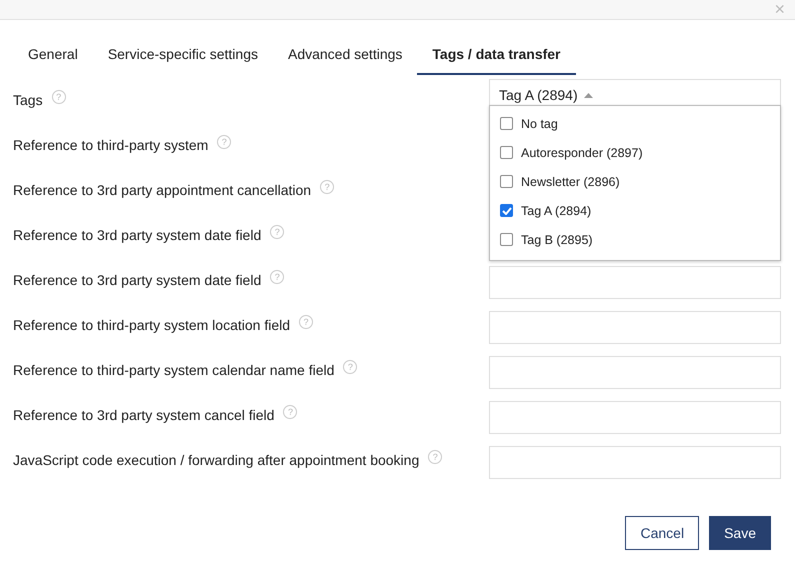 The image size is (795, 562). Describe the element at coordinates (635, 239) in the screenshot. I see `dropdown-option: Tag B (2895)` at that location.